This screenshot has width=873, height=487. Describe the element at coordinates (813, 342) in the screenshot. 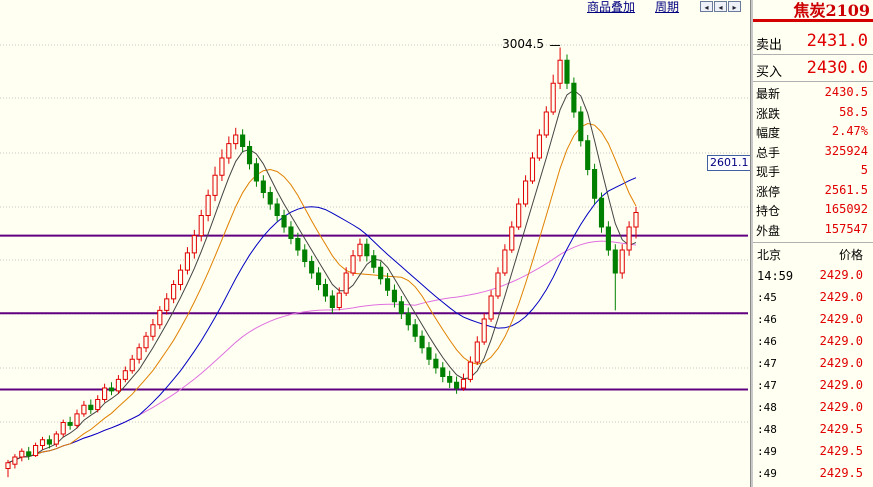

I see `tick-row: :46 2429.0` at that location.